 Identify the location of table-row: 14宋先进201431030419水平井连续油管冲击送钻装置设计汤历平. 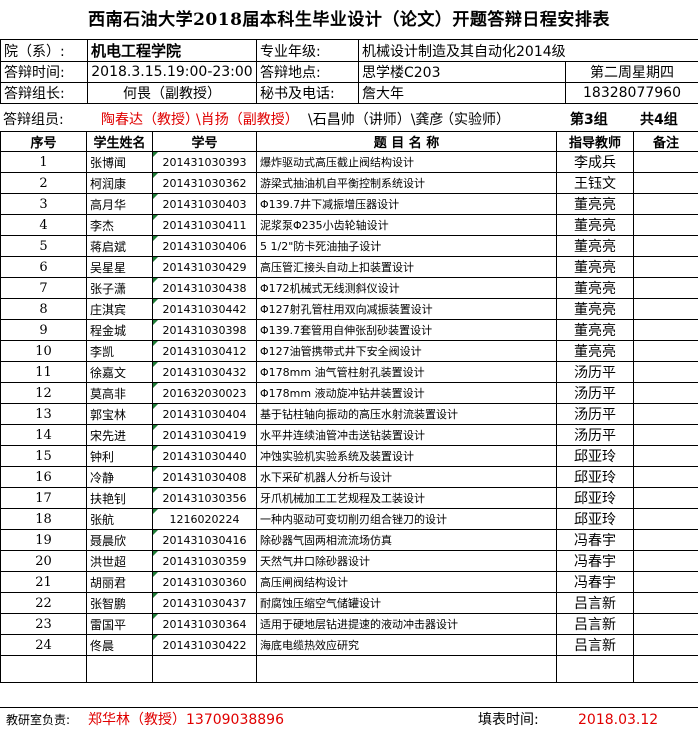
(349, 435).